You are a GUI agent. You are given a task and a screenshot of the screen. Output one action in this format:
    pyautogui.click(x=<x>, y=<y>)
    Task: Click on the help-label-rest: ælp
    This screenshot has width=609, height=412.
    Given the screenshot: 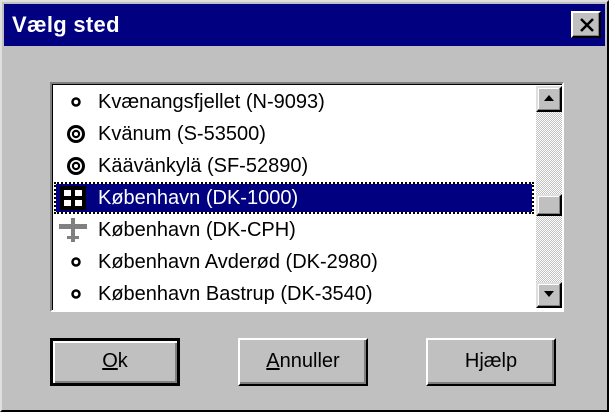 What is the action you would take?
    pyautogui.click(x=500, y=361)
    